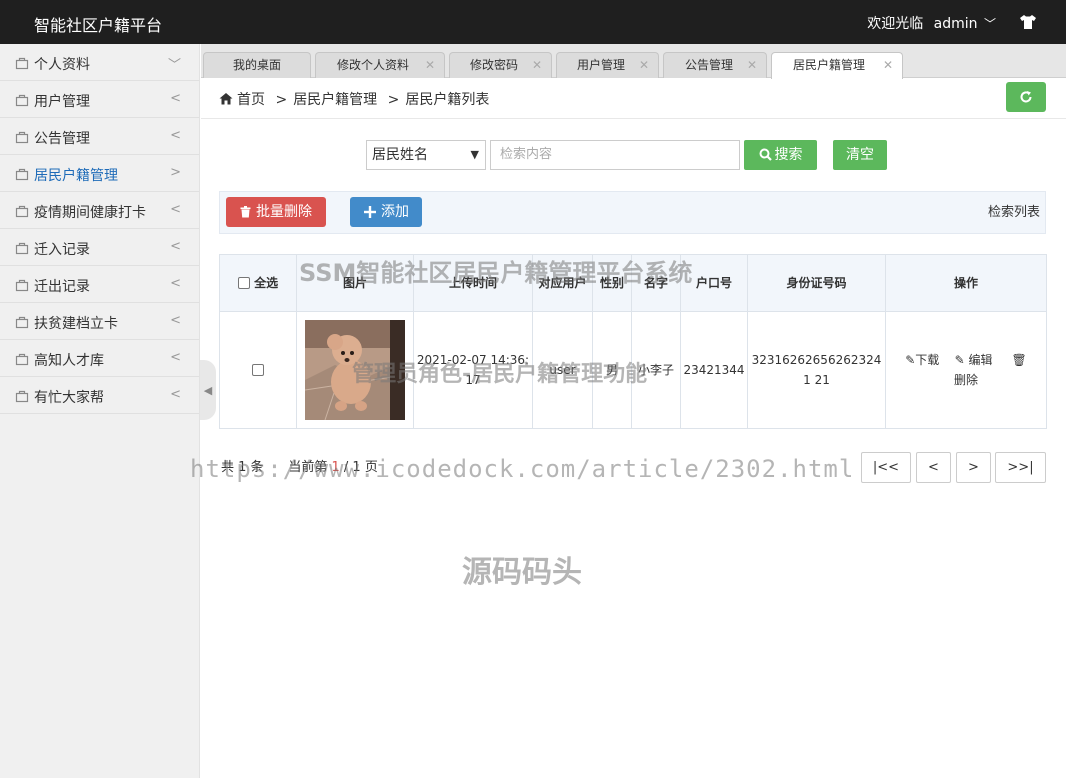 The image size is (1066, 778). I want to click on list-title: 检索列表, so click(1013, 212).